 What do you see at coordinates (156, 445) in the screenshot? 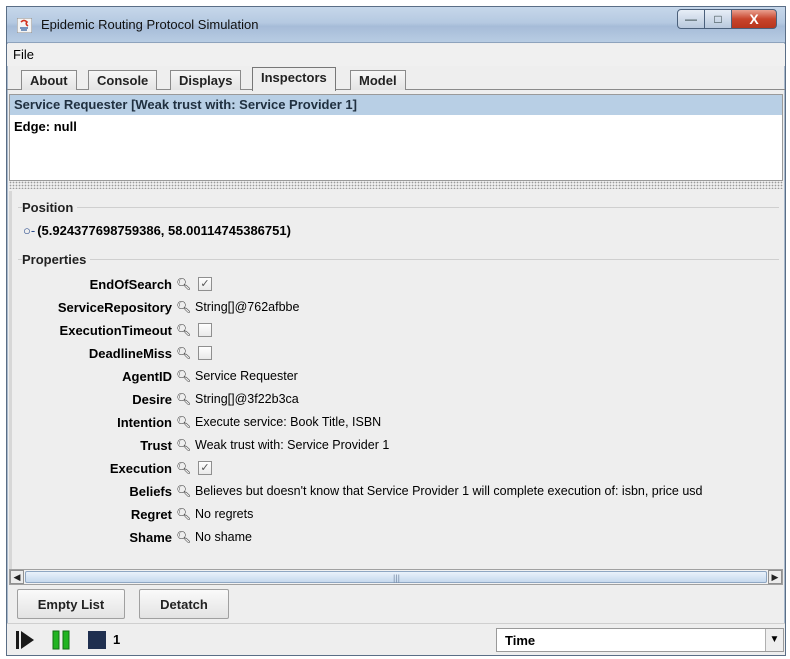
I see `property-label: Trust` at bounding box center [156, 445].